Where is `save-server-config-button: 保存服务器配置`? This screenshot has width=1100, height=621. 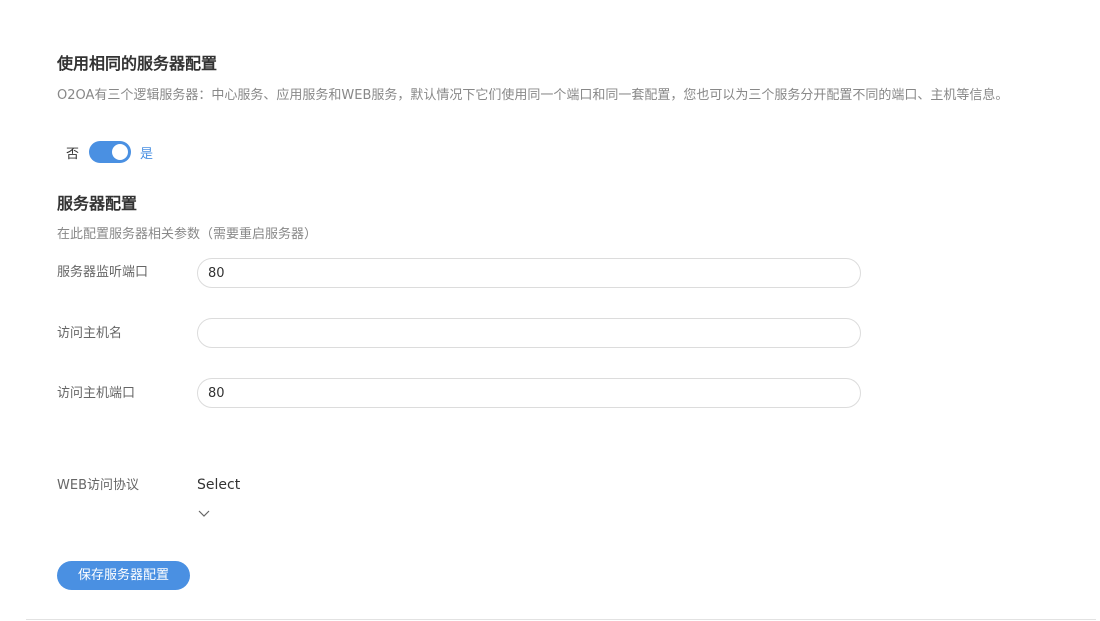
save-server-config-button: 保存服务器配置 is located at coordinates (123, 575).